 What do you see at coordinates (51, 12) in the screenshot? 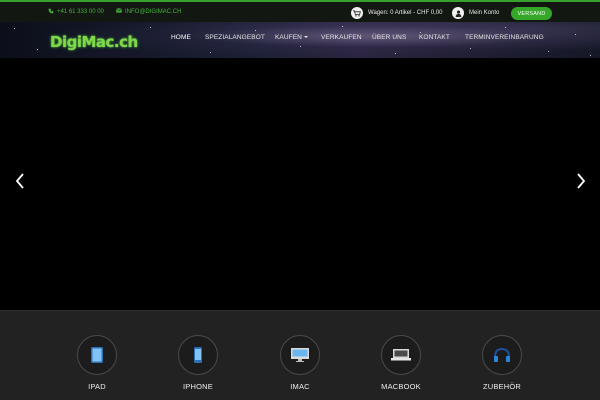
I see `phone-icon` at bounding box center [51, 12].